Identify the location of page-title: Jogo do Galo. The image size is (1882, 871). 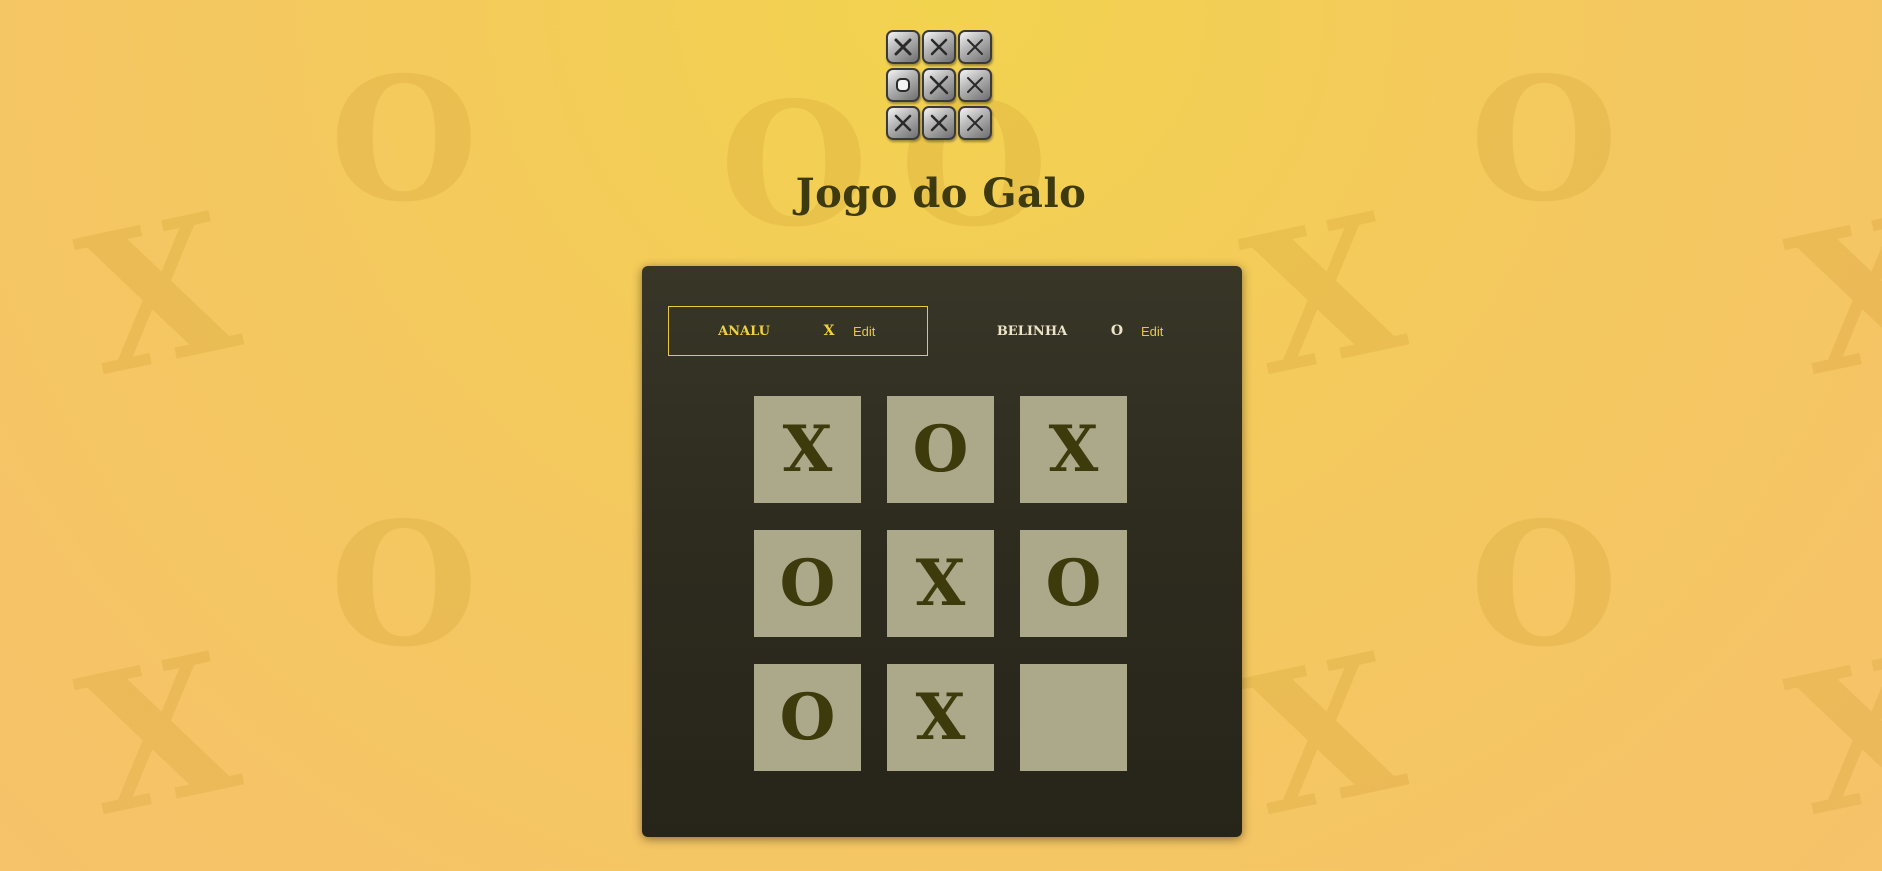
(941, 193).